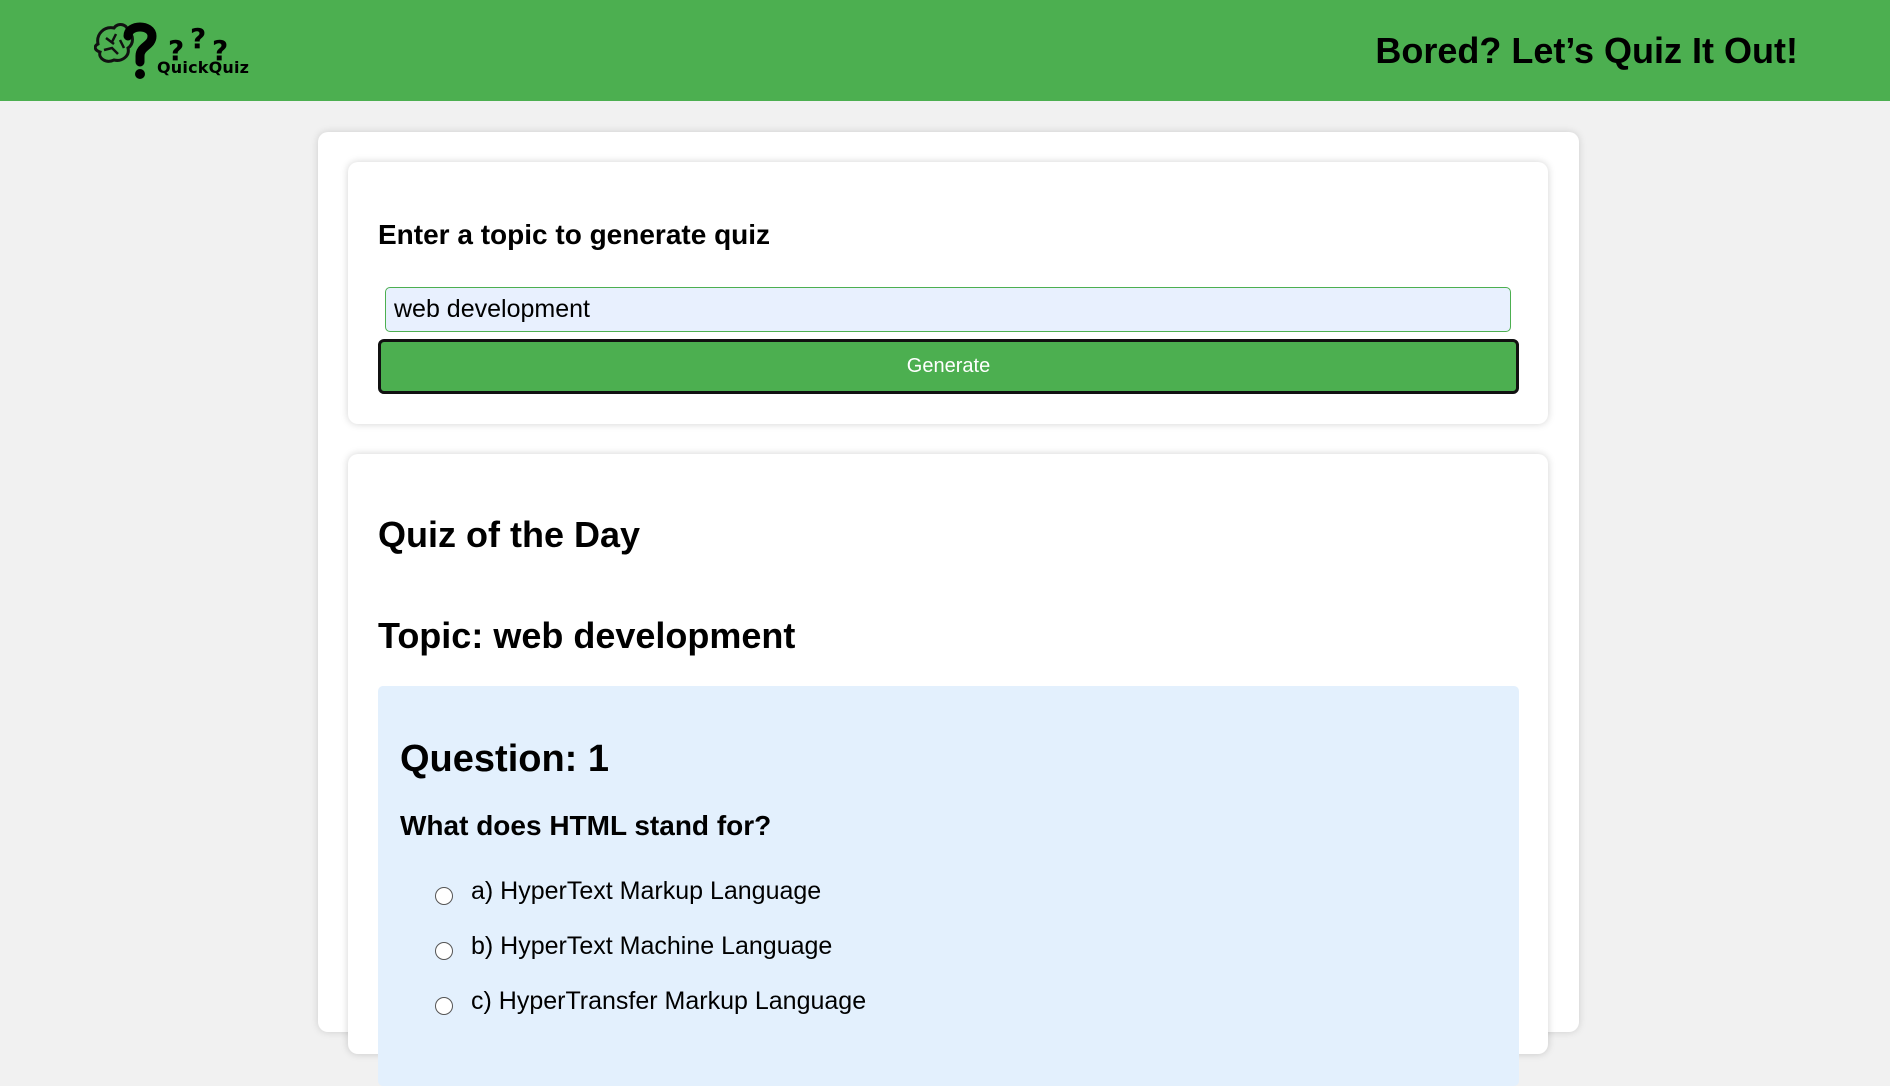  What do you see at coordinates (203, 67) in the screenshot?
I see `logo-text: QuickQuiz` at bounding box center [203, 67].